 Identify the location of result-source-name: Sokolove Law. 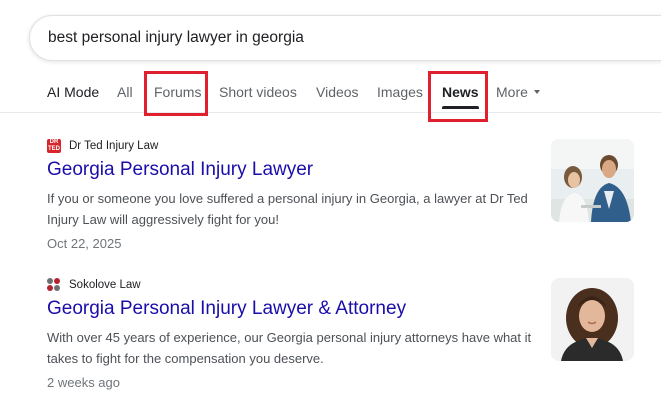
(105, 285).